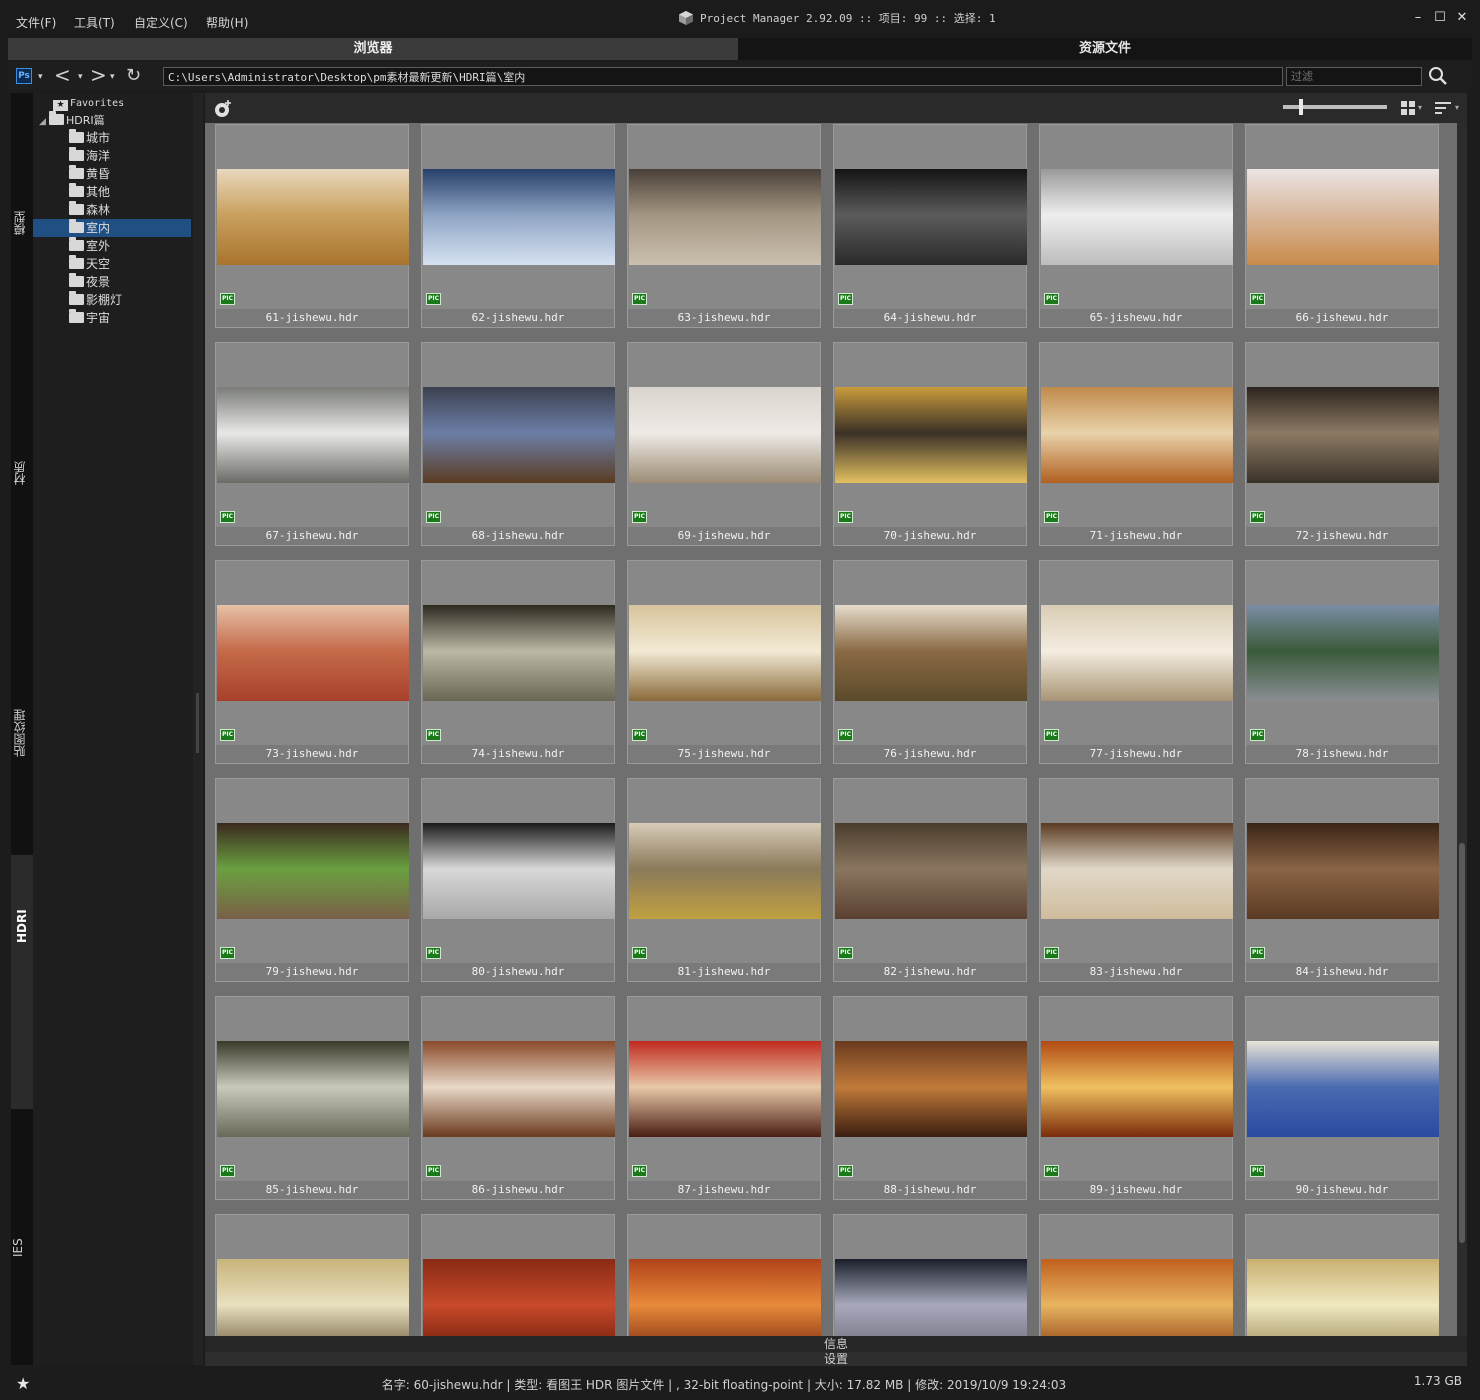  What do you see at coordinates (930, 1098) in the screenshot?
I see `thumbnail-item: PIC 88-jishewu.hdr` at bounding box center [930, 1098].